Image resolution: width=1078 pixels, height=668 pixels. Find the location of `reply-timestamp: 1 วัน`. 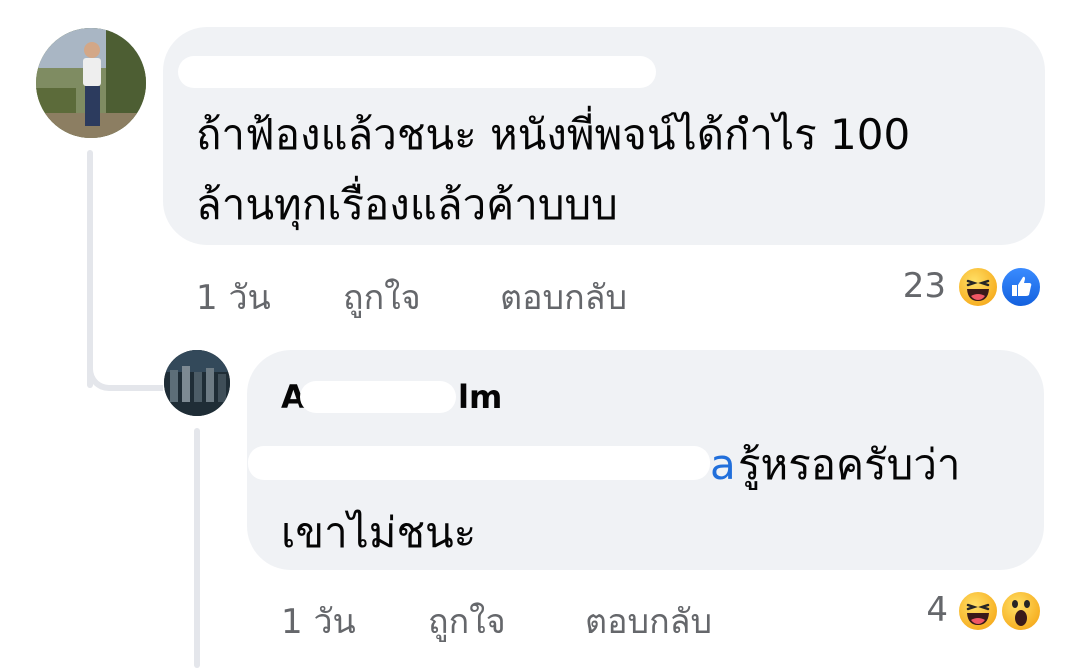

reply-timestamp: 1 วัน is located at coordinates (318, 621).